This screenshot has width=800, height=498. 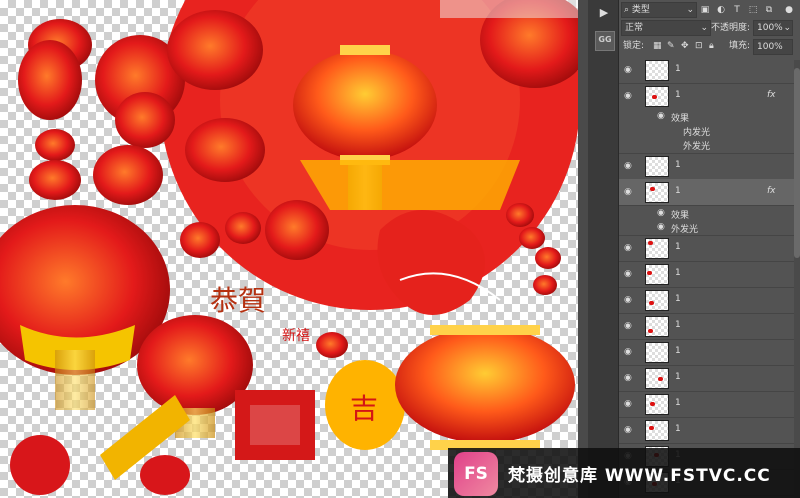 What do you see at coordinates (296, 336) in the screenshot?
I see `svg-text: 新禧` at bounding box center [296, 336].